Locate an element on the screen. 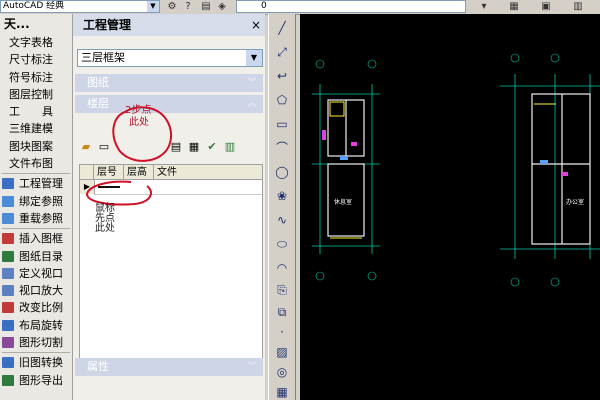  menu-item: 图形切割 is located at coordinates (36, 342).